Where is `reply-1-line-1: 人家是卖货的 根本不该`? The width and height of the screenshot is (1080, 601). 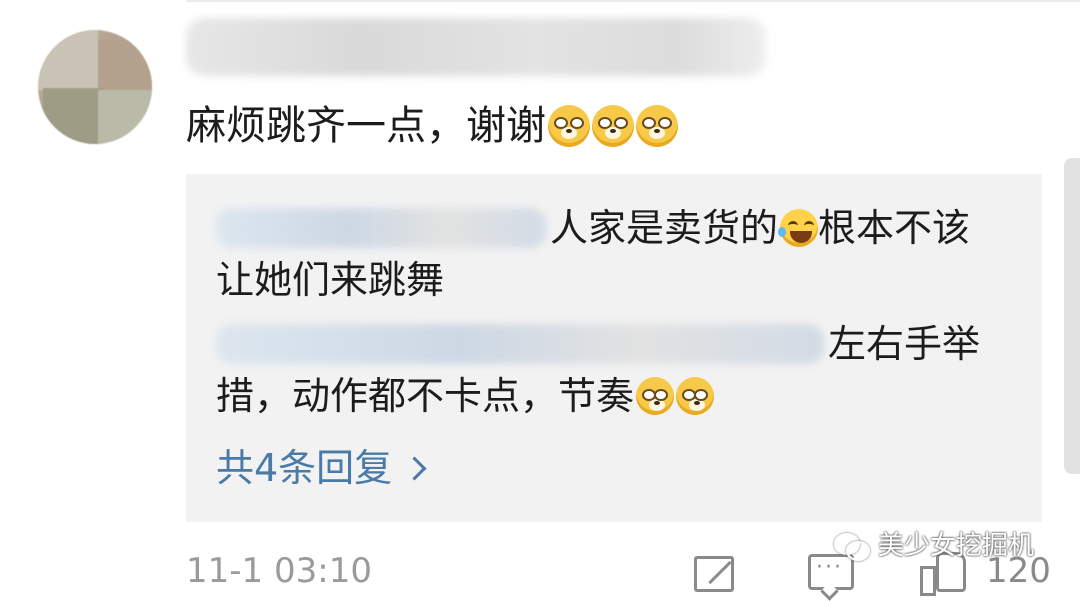
reply-1-line-1: 人家是卖货的 根本不该 is located at coordinates (593, 228).